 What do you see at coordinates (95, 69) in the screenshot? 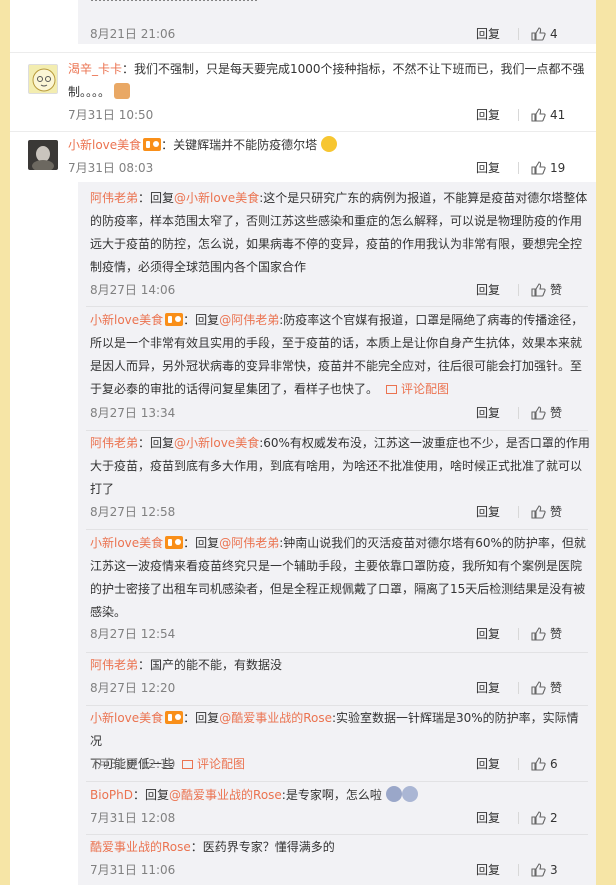
I see `username: 渴辛_卡卡` at bounding box center [95, 69].